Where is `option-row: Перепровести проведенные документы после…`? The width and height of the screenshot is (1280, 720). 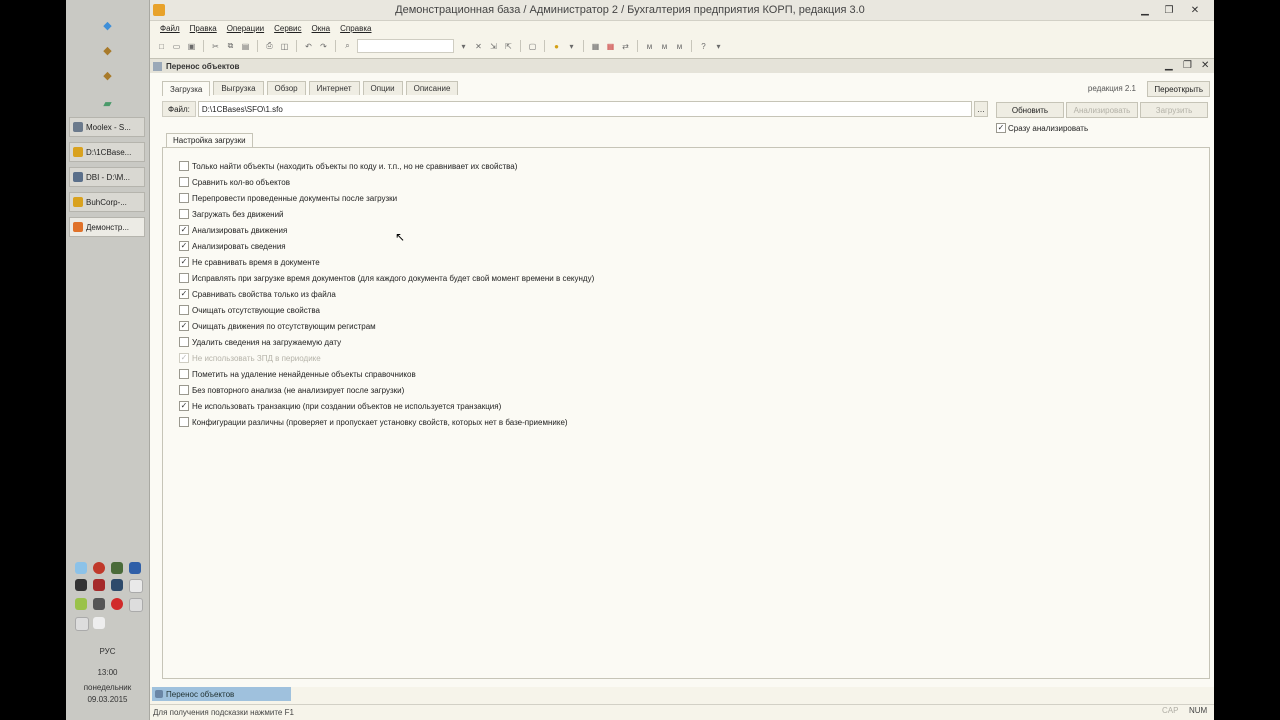 option-row: Перепровести проведенные документы после… is located at coordinates (386, 198).